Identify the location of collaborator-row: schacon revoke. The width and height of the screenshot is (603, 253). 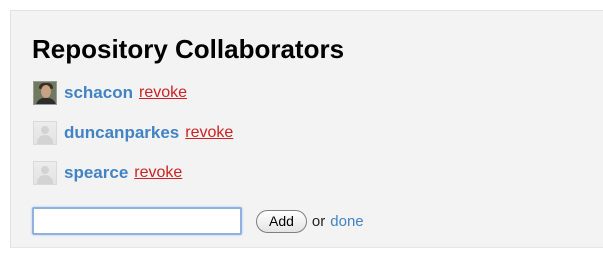
(133, 93).